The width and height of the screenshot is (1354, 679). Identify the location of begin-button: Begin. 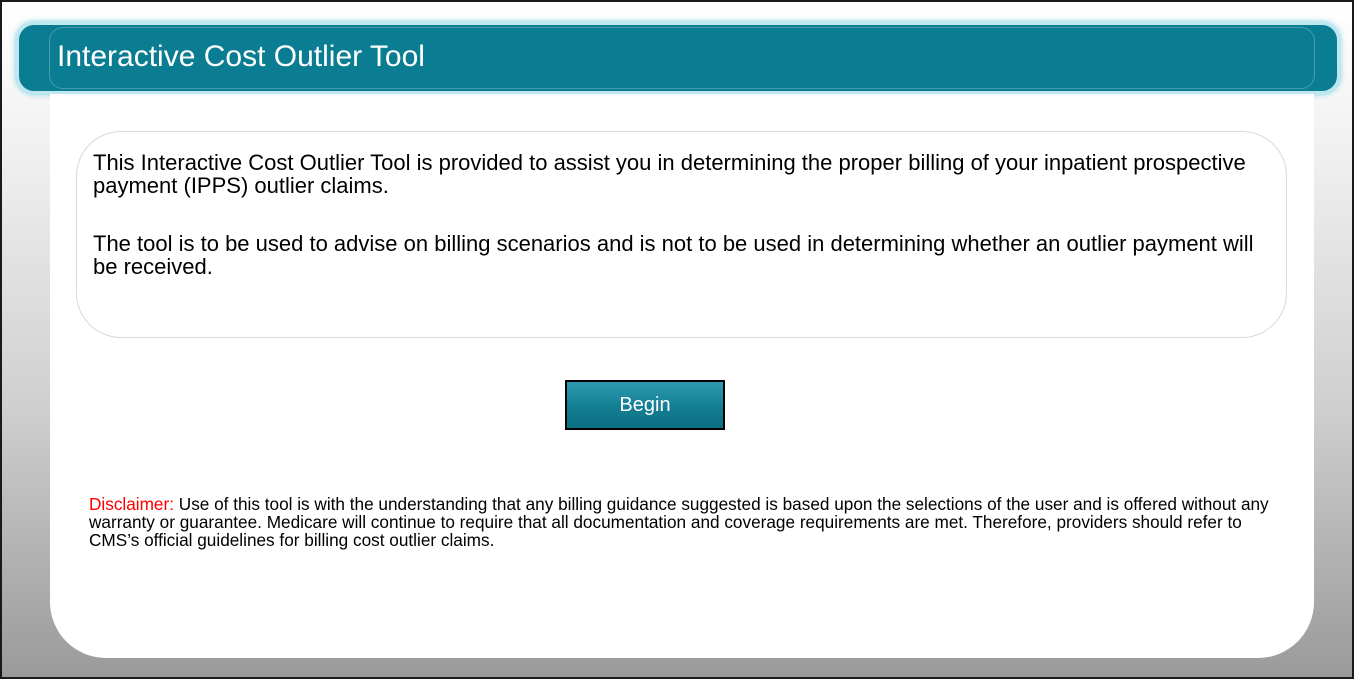
(645, 405).